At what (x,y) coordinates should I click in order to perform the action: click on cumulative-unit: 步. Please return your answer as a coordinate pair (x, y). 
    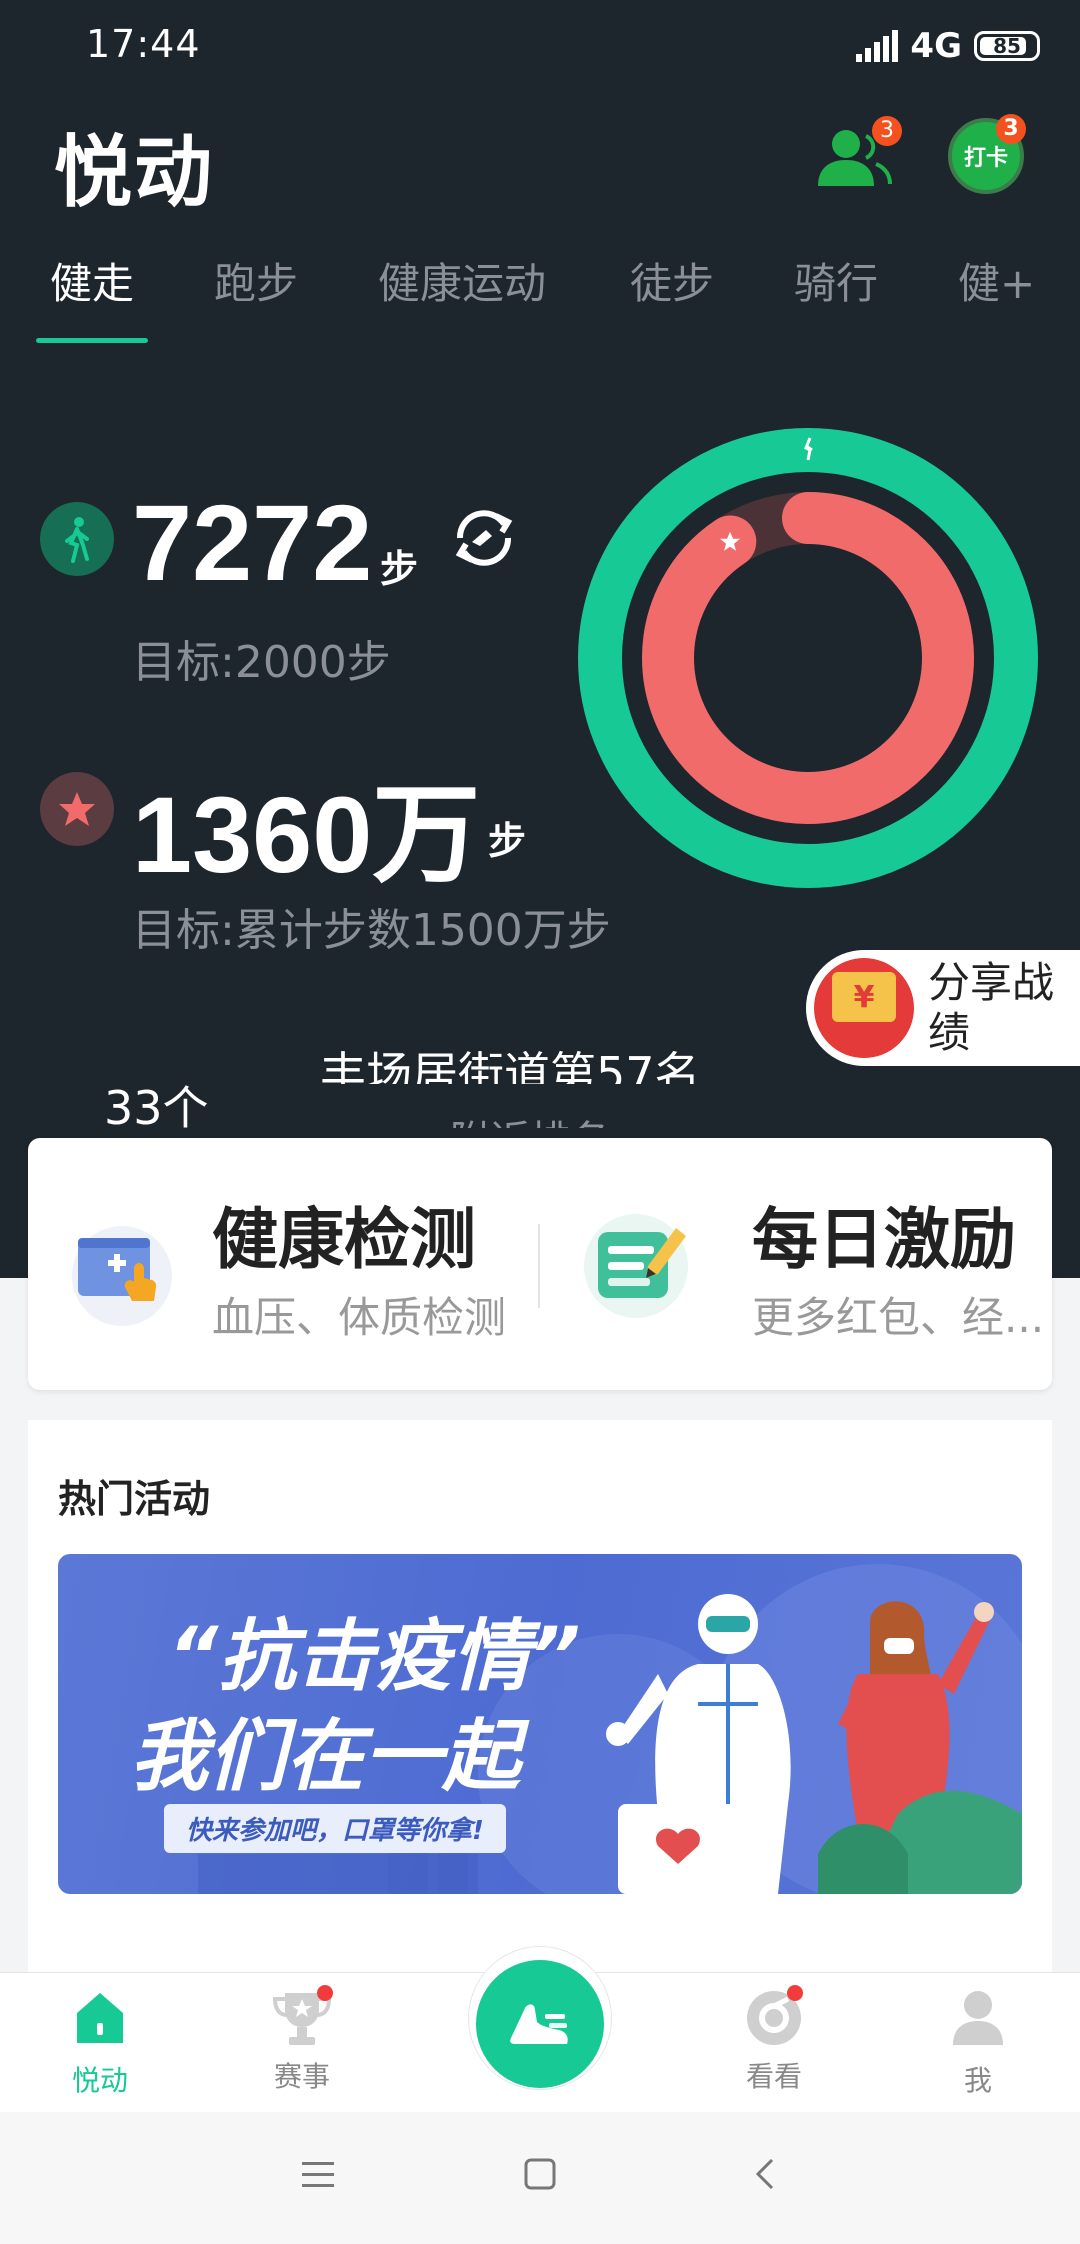
    Looking at the image, I should click on (507, 841).